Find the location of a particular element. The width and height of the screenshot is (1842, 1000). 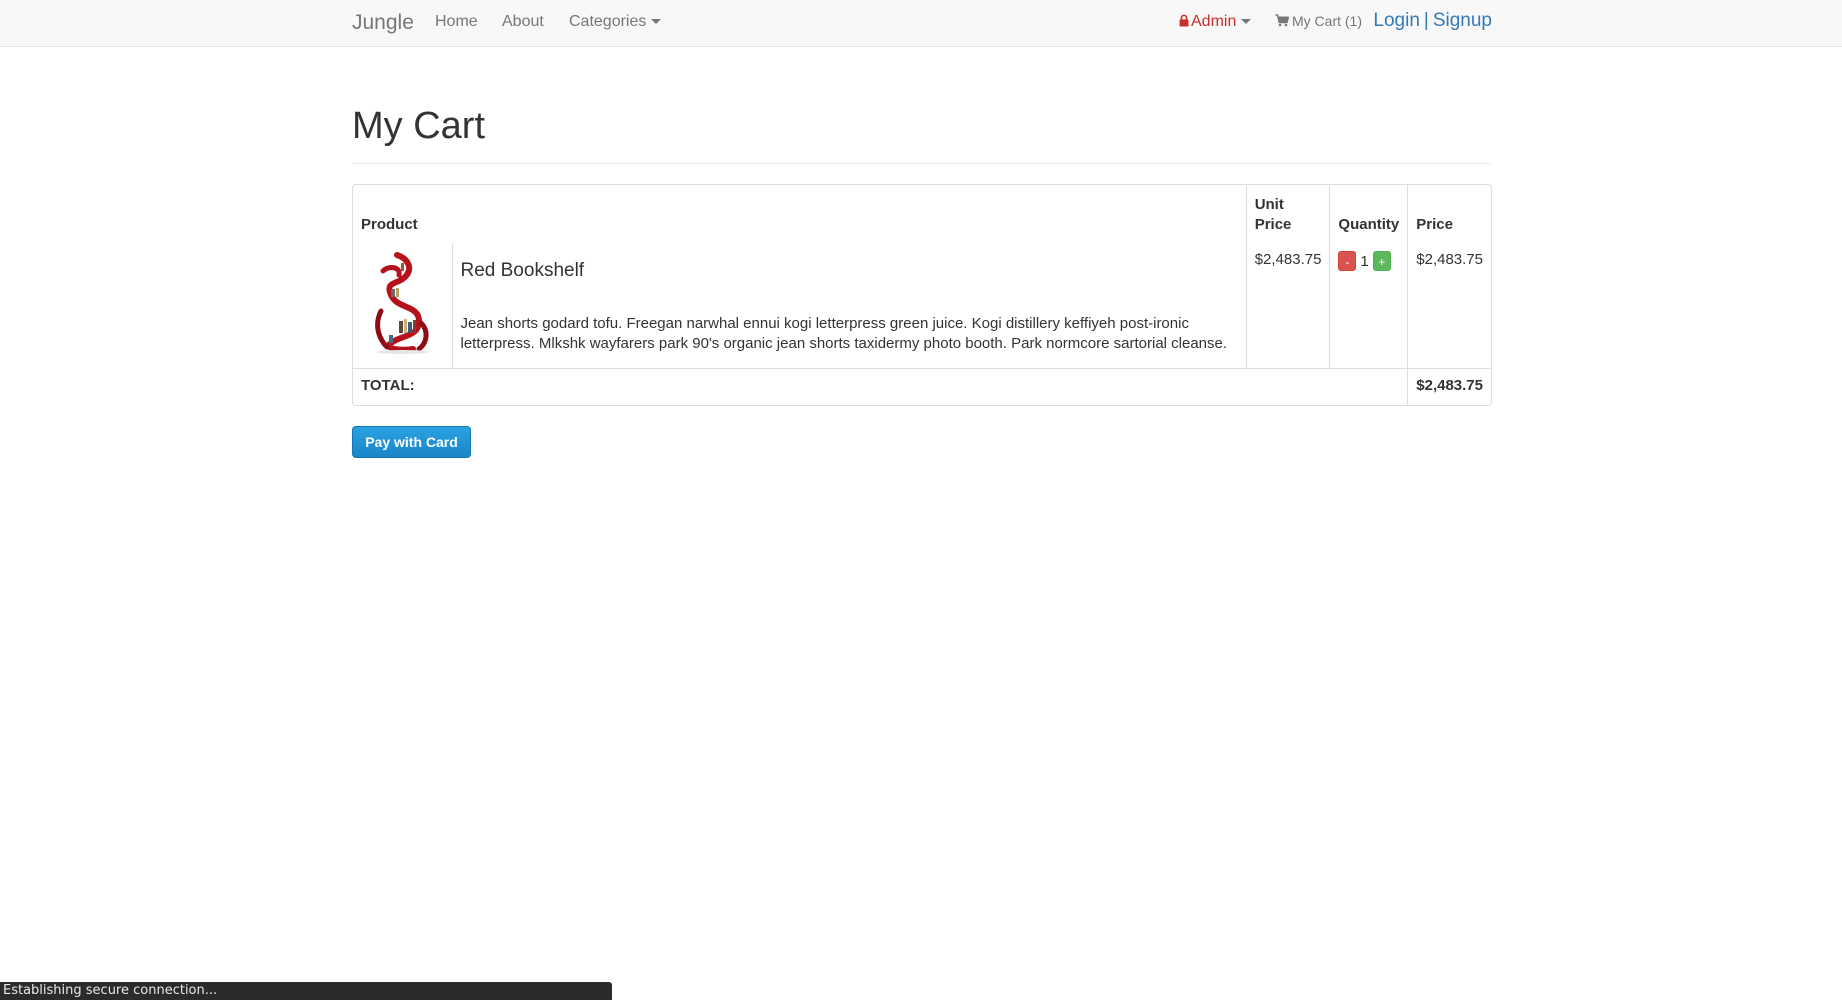

total-label: TOTAL: is located at coordinates (881, 386).